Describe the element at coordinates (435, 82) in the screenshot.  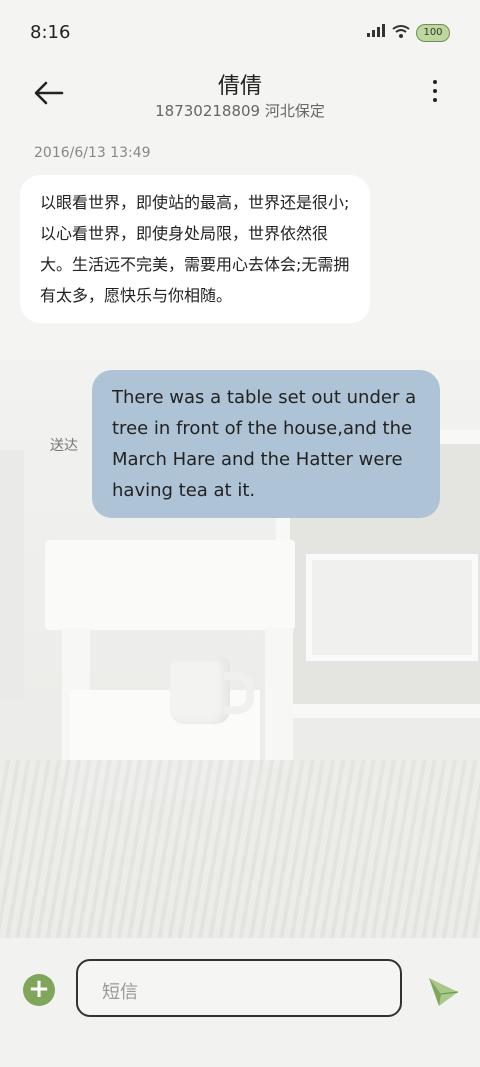
I see `more-vertical-icon` at that location.